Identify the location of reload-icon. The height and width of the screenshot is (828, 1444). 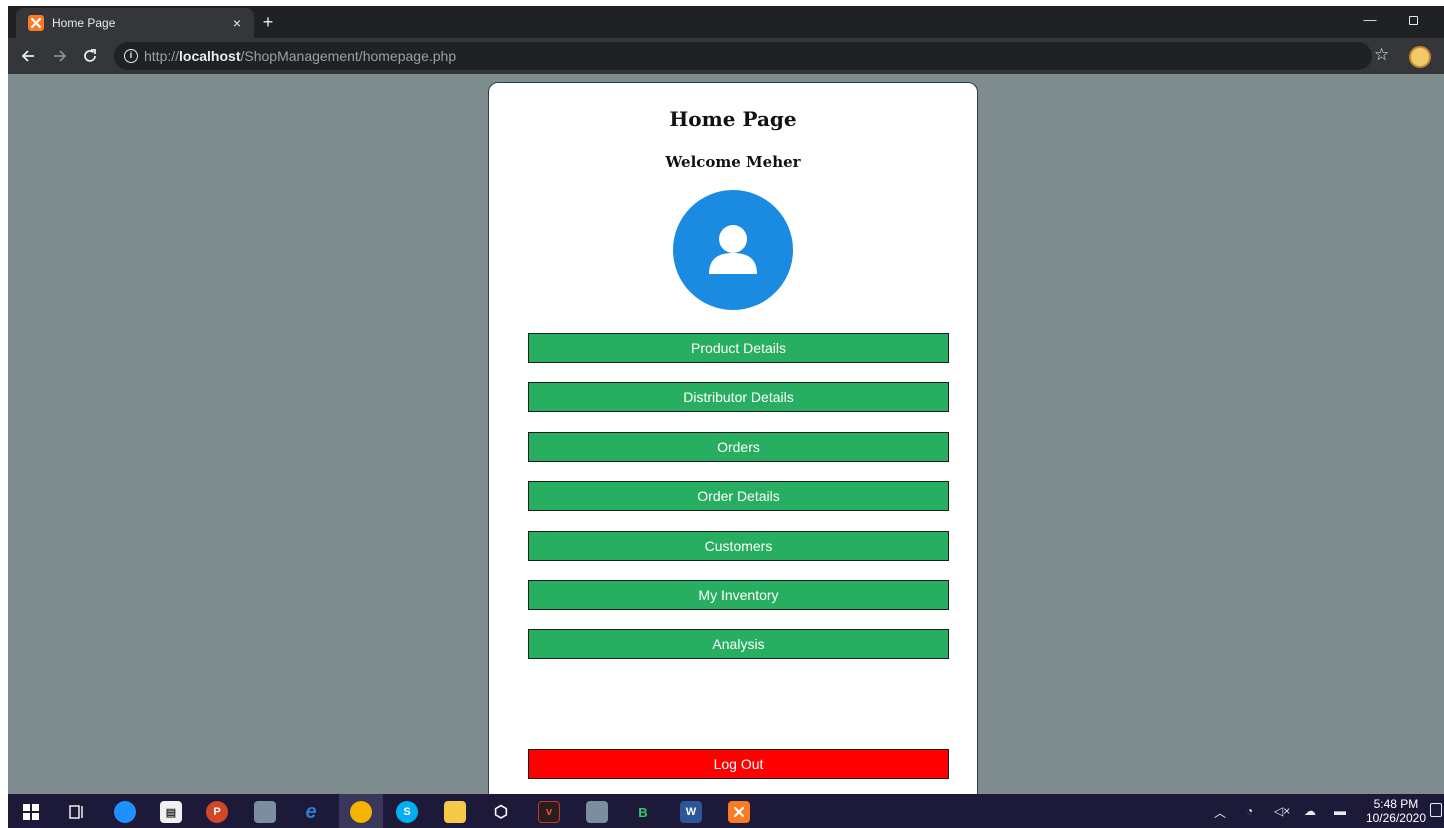
(90, 55).